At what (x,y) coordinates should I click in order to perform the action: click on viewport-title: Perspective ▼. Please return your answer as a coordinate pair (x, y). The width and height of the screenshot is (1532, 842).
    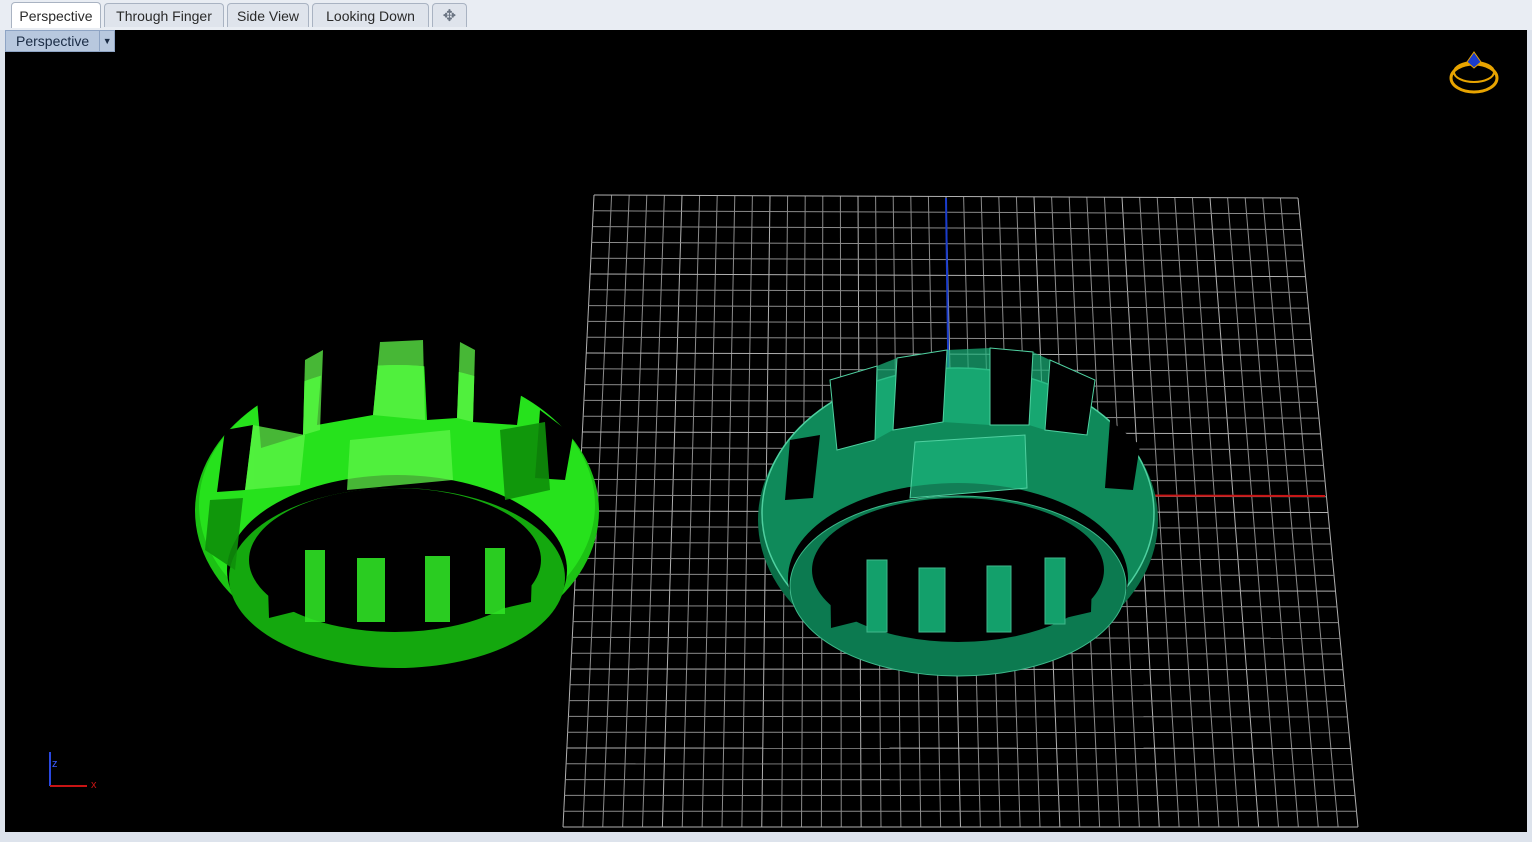
    Looking at the image, I should click on (60, 41).